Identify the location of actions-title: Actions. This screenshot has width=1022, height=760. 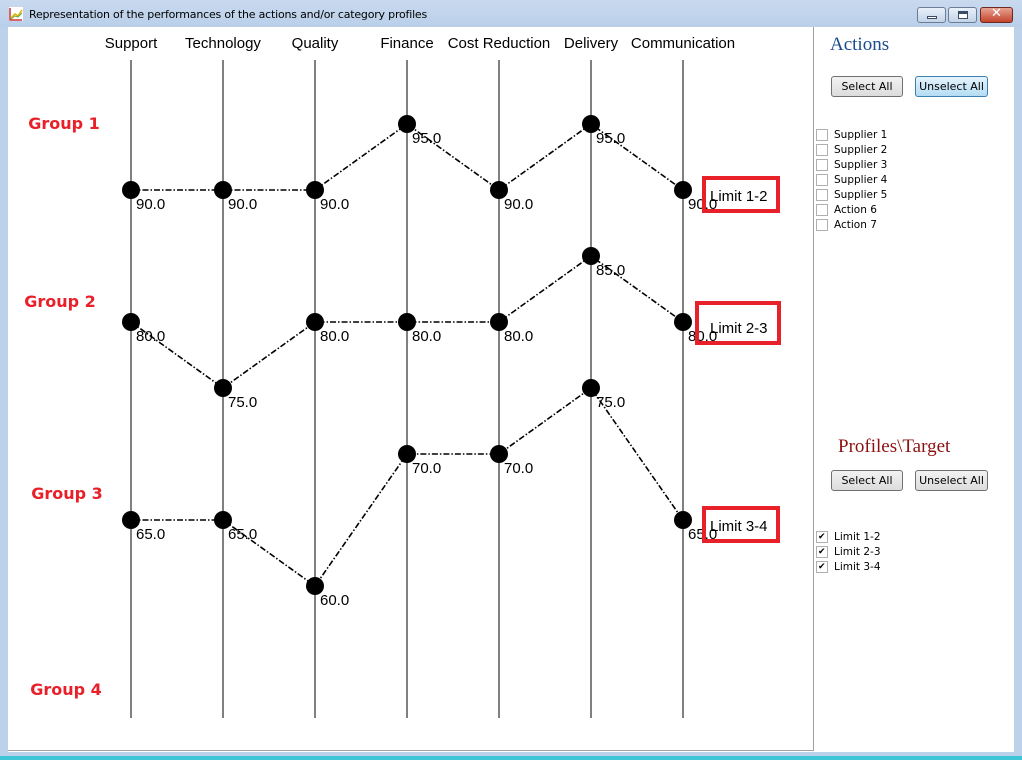
(860, 44).